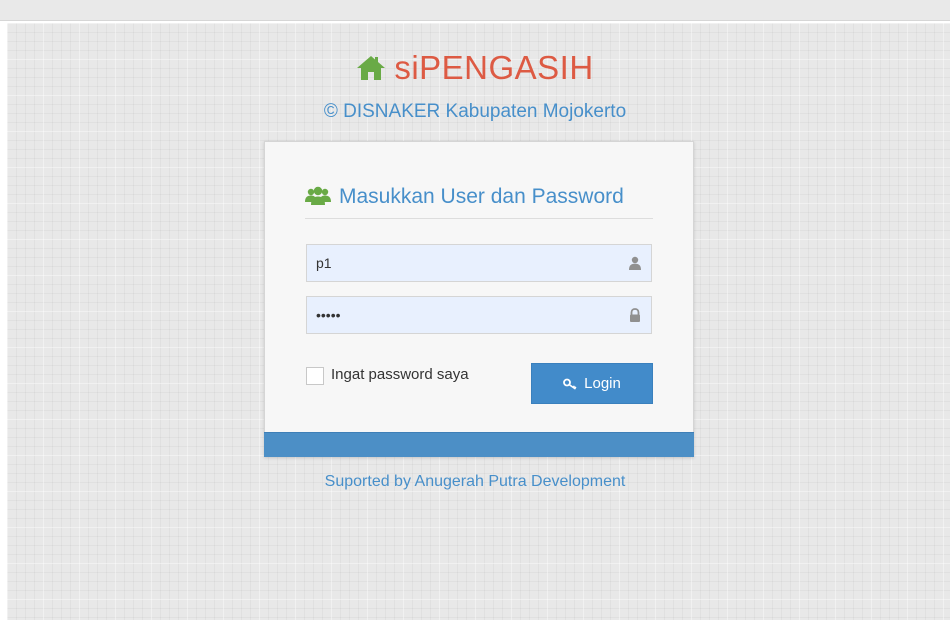 The image size is (950, 620). I want to click on users-icon, so click(318, 200).